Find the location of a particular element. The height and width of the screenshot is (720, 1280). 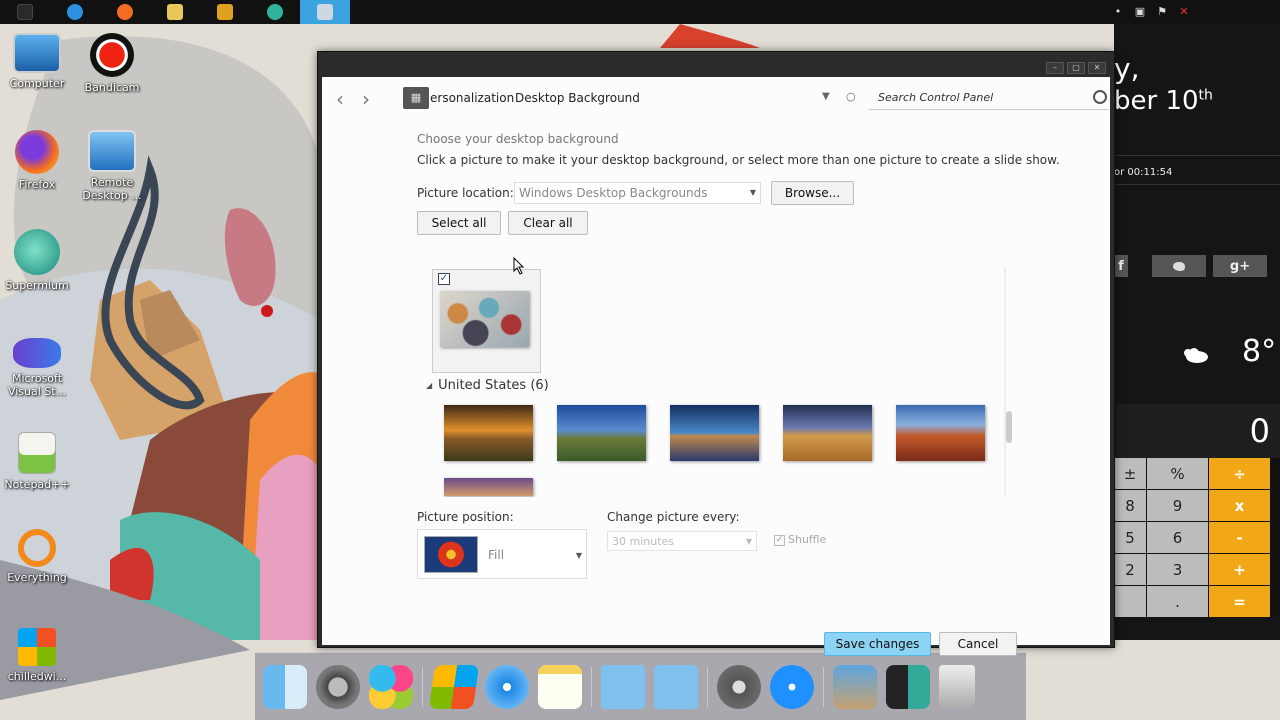

finder-icon is located at coordinates (285, 686).